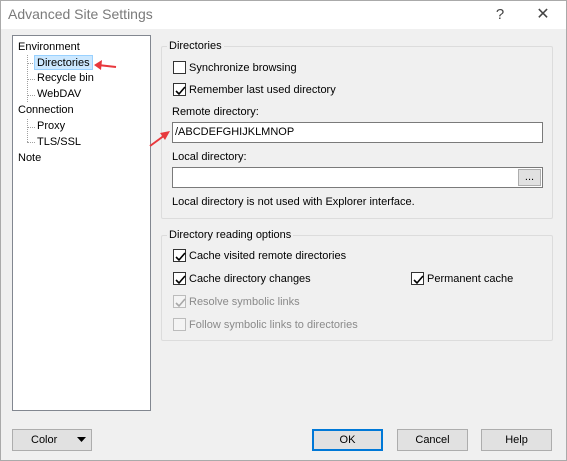 Image resolution: width=567 pixels, height=461 pixels. Describe the element at coordinates (209, 157) in the screenshot. I see `local-directory-label: Local directory:` at that location.